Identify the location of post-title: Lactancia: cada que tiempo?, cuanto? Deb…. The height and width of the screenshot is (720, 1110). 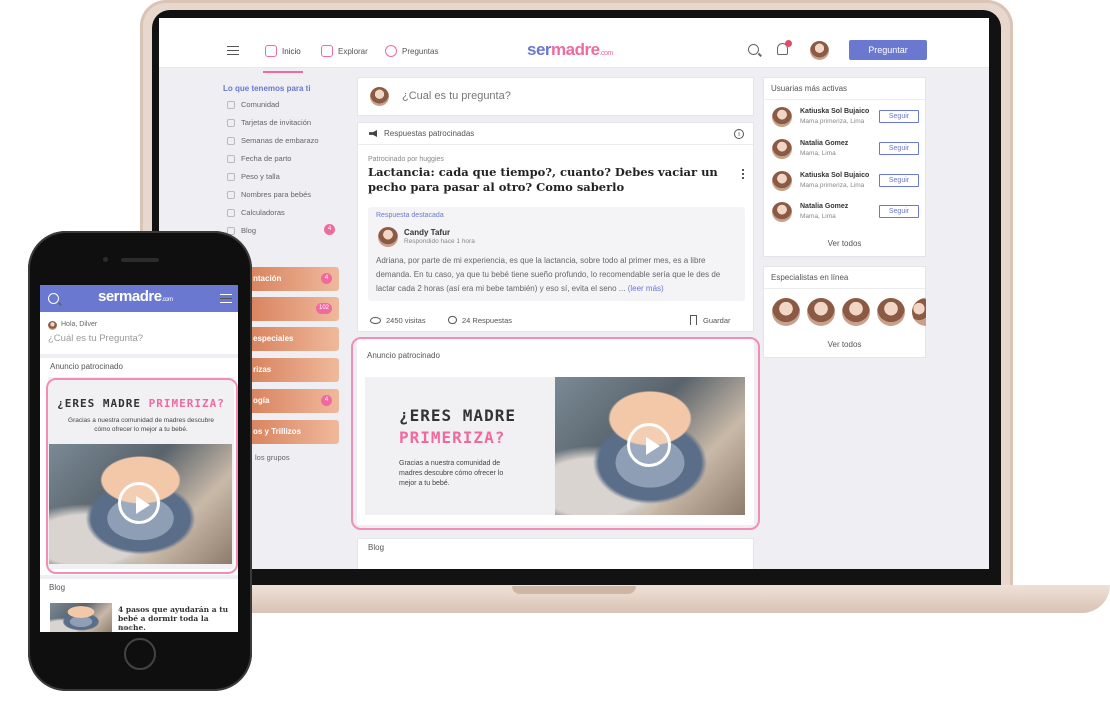
(543, 180).